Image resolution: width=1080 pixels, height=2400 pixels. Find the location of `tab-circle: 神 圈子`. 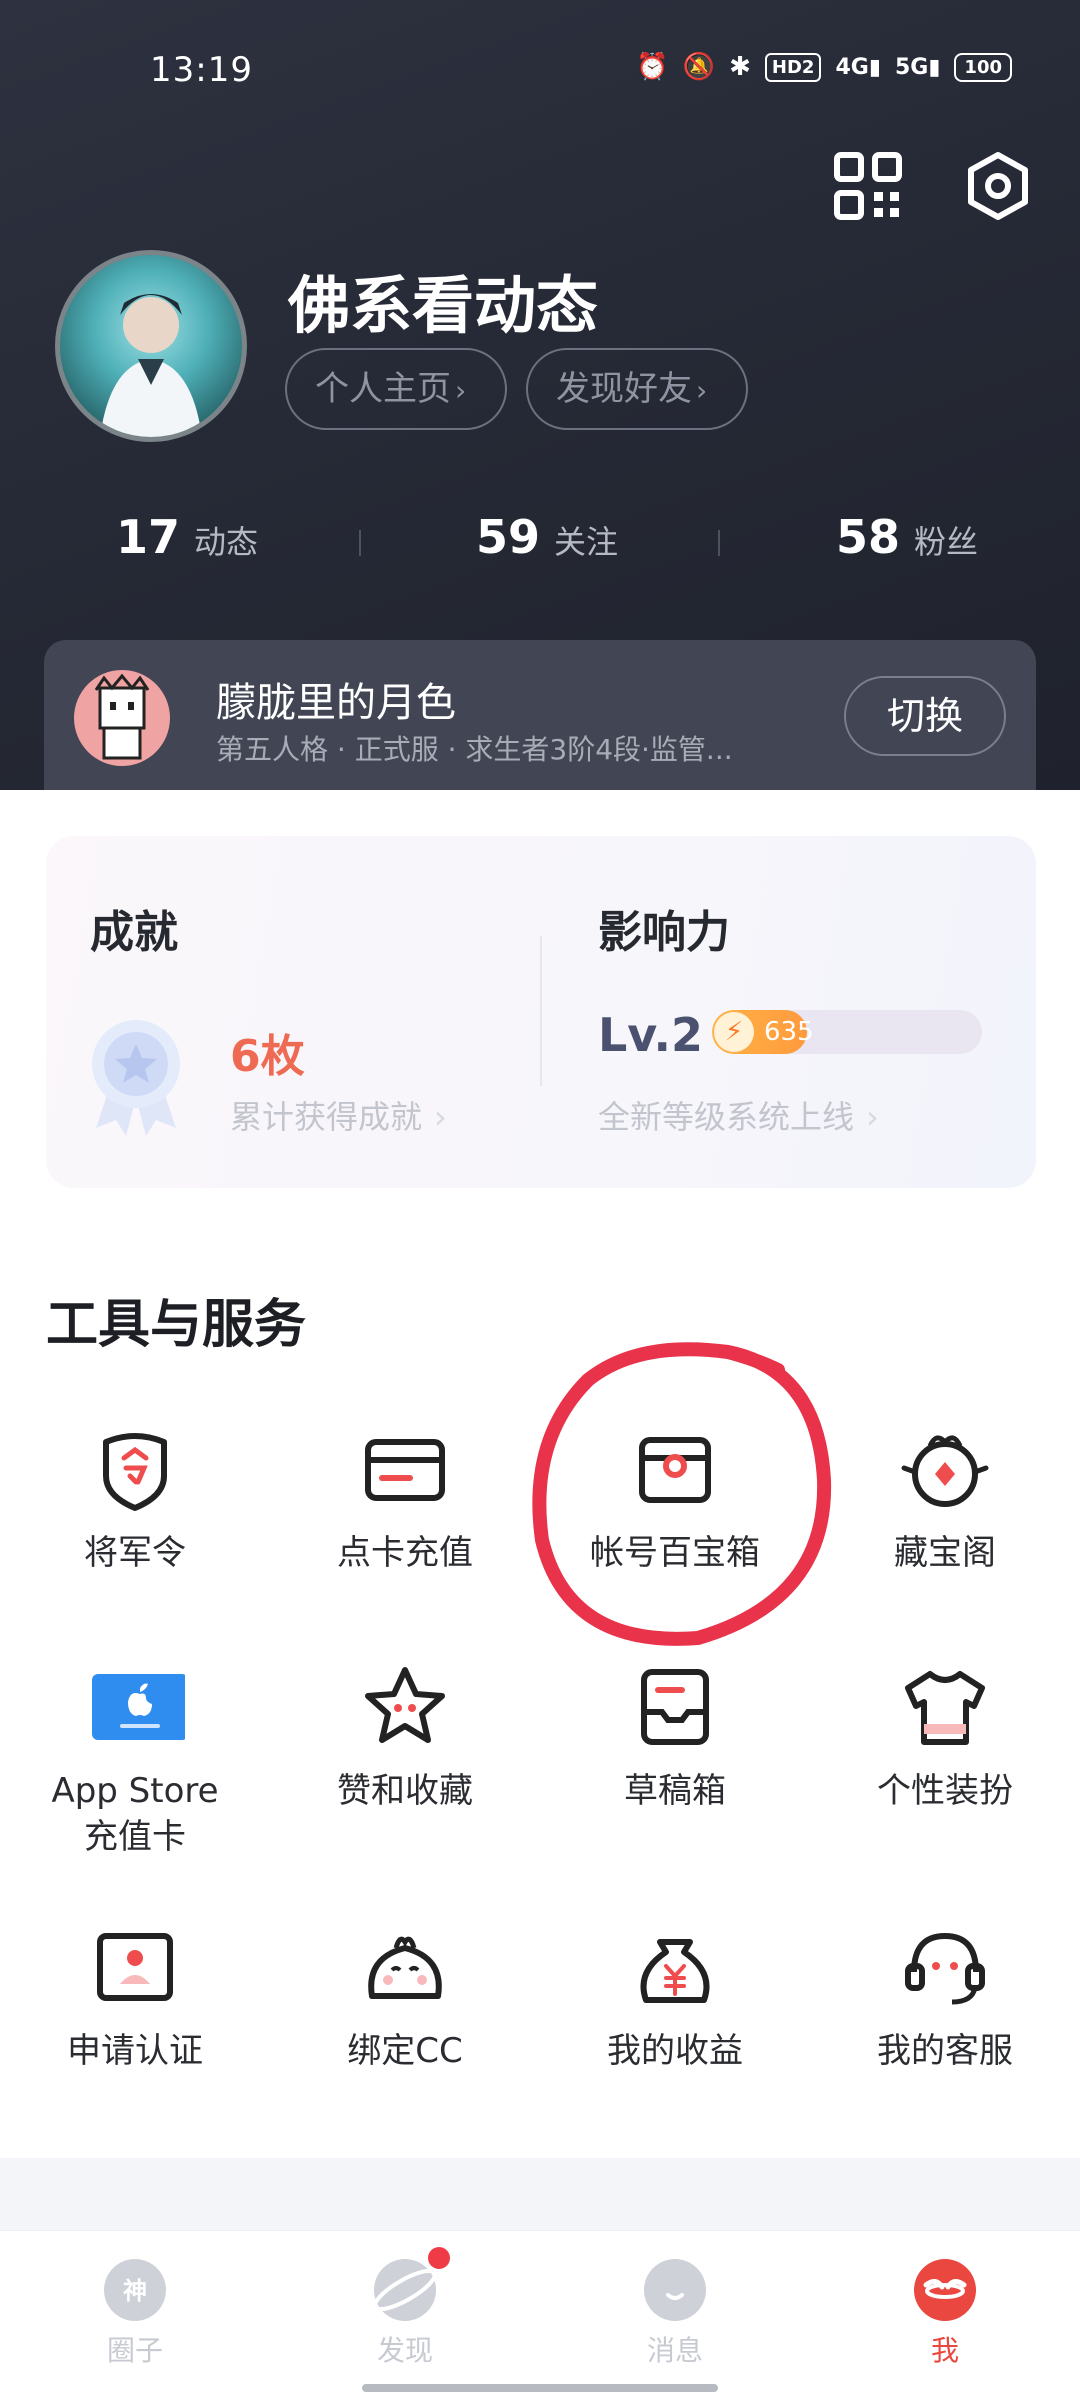

tab-circle: 神 圈子 is located at coordinates (135, 2314).